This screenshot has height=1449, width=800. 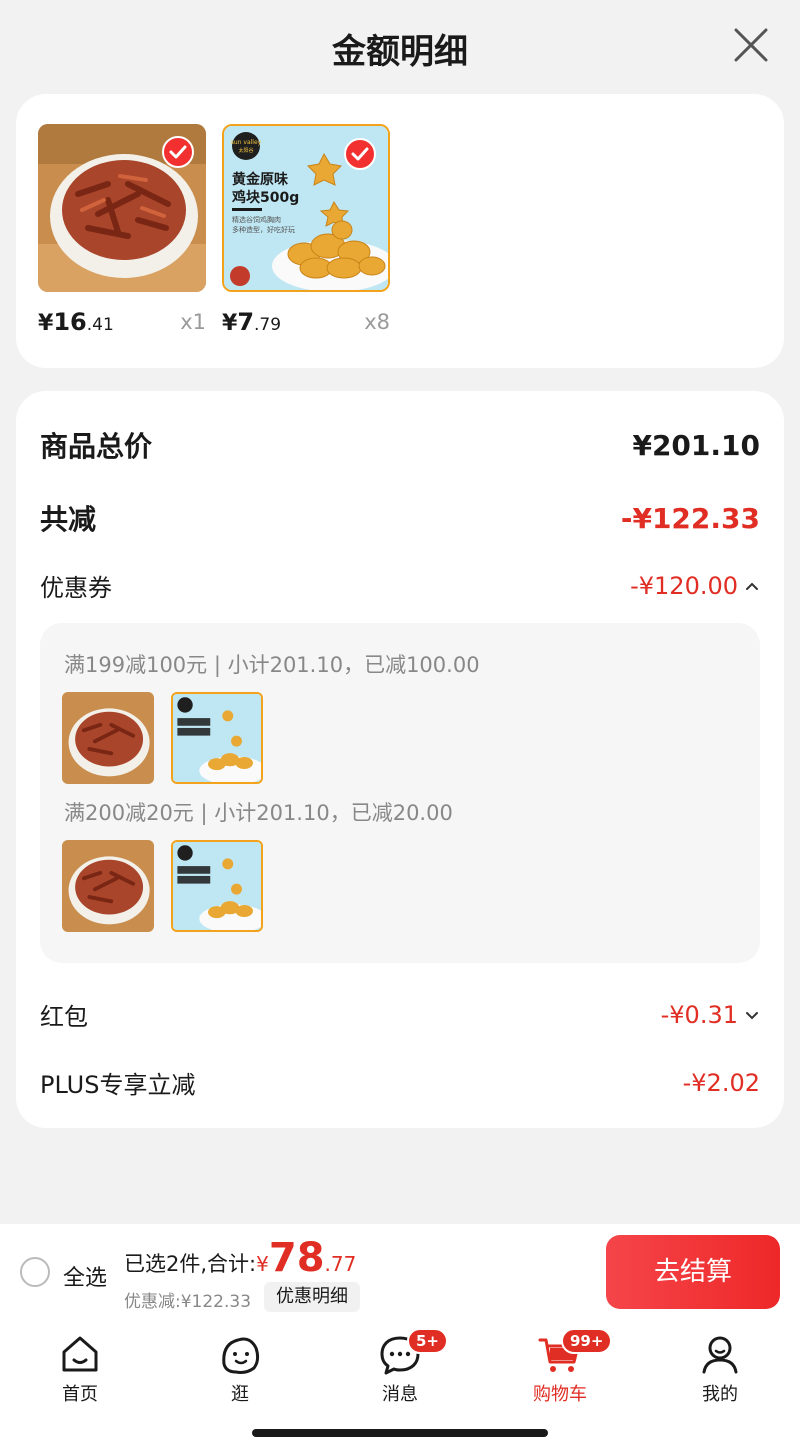 What do you see at coordinates (263, 229) in the screenshot?
I see `svg-text: 多种造型，好吃好玩` at bounding box center [263, 229].